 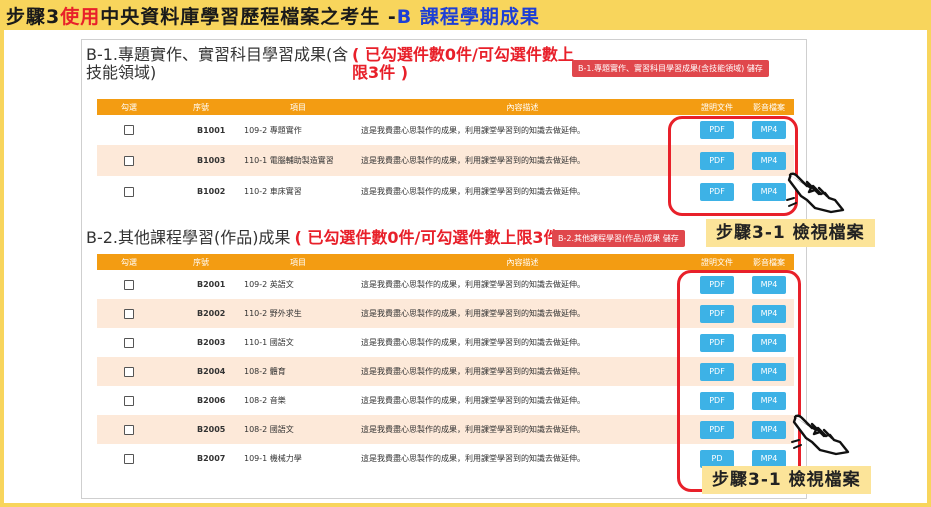 What do you see at coordinates (211, 313) in the screenshot?
I see `row-no: B2002` at bounding box center [211, 313].